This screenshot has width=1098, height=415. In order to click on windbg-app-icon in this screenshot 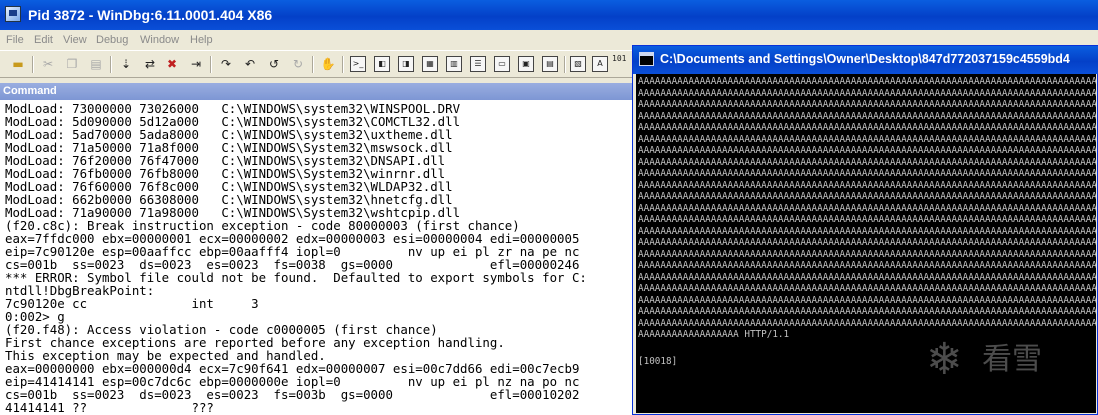, I will do `click(13, 14)`.